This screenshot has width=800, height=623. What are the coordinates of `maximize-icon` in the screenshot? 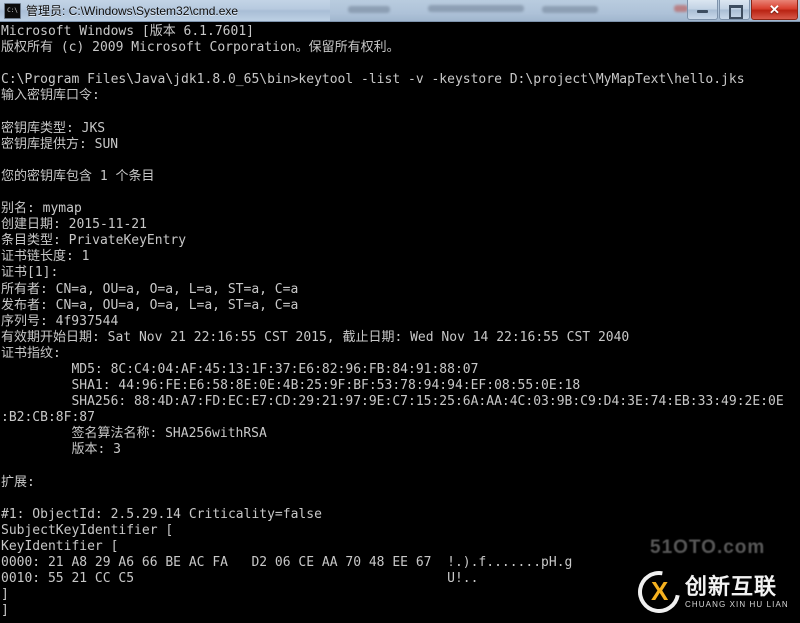 It's located at (736, 12).